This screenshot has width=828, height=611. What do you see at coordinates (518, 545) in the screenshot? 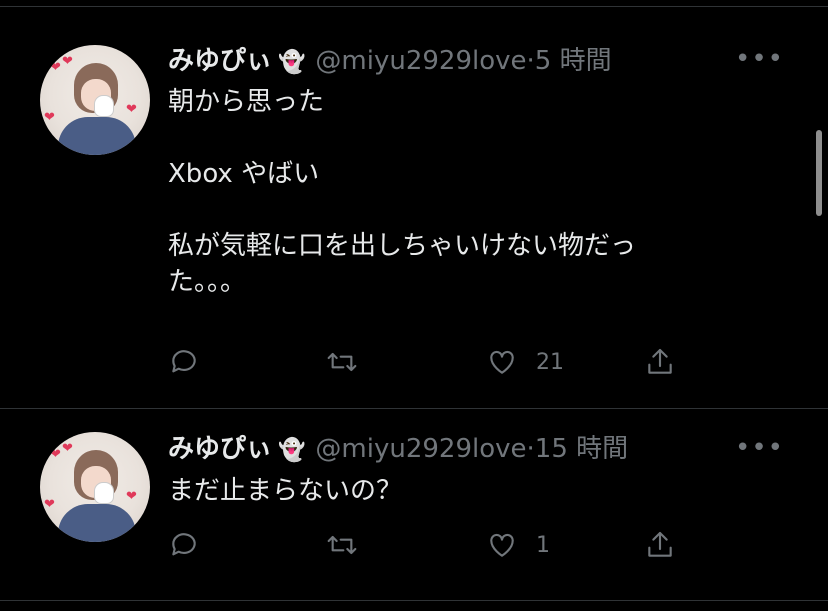
I see `like-button: 1` at bounding box center [518, 545].